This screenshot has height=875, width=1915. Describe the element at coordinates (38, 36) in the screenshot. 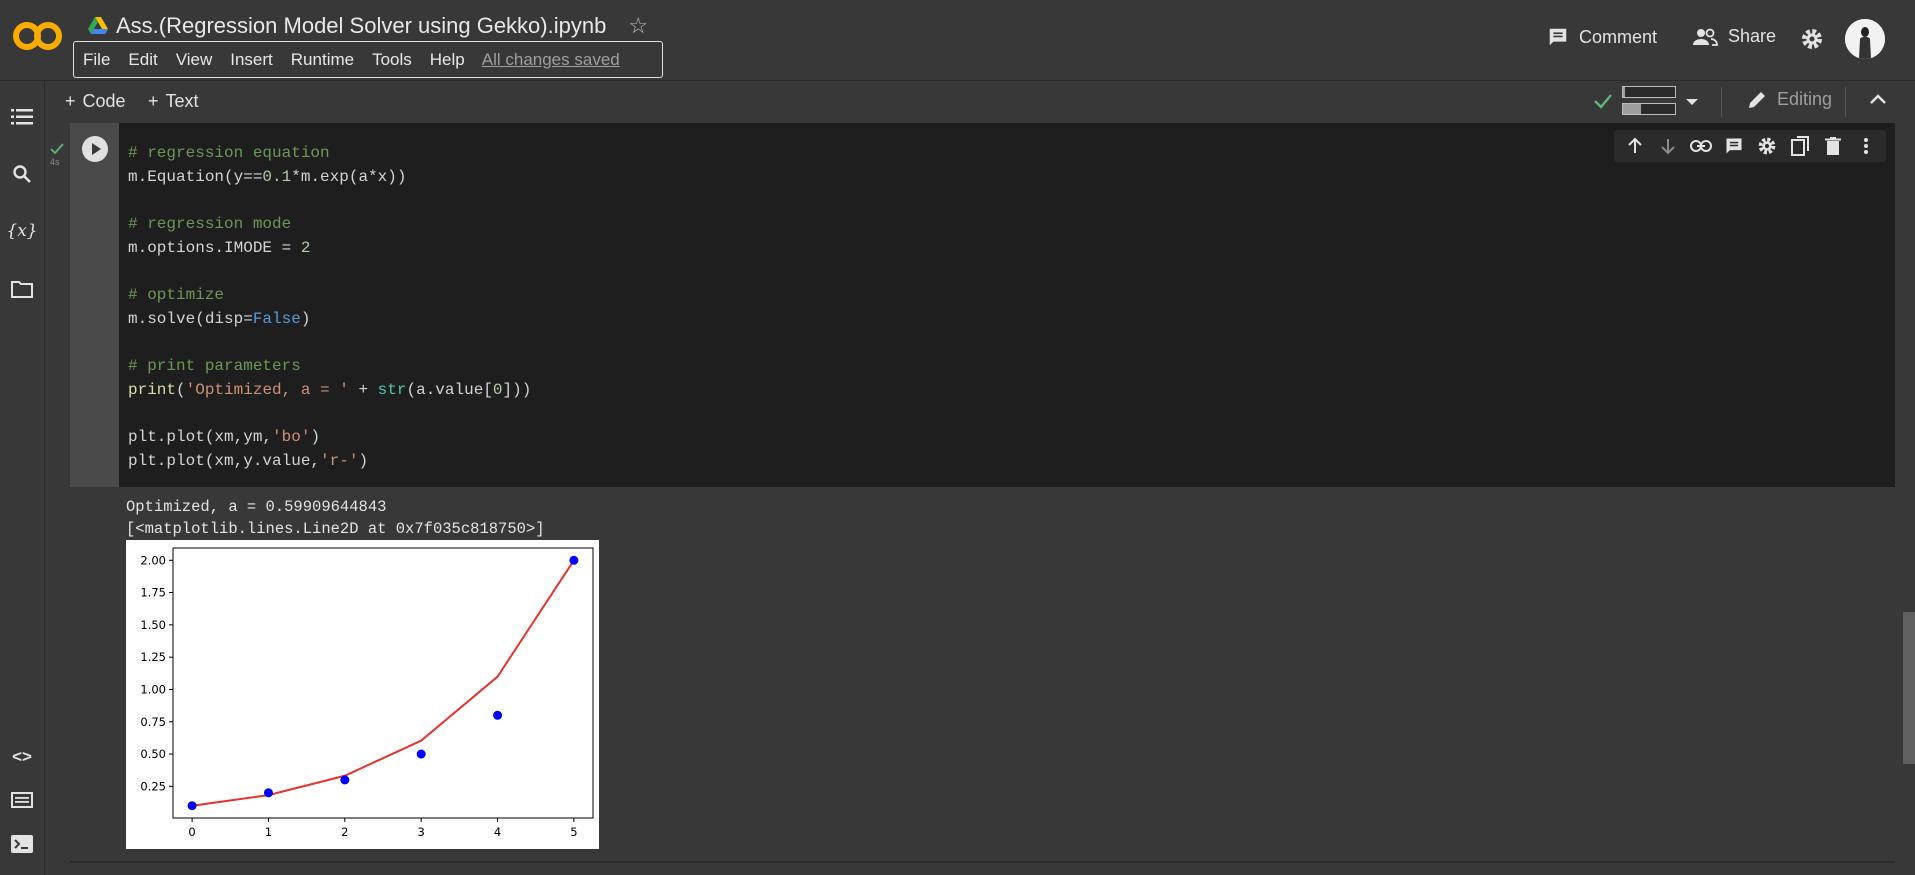

I see `colab-logo` at that location.